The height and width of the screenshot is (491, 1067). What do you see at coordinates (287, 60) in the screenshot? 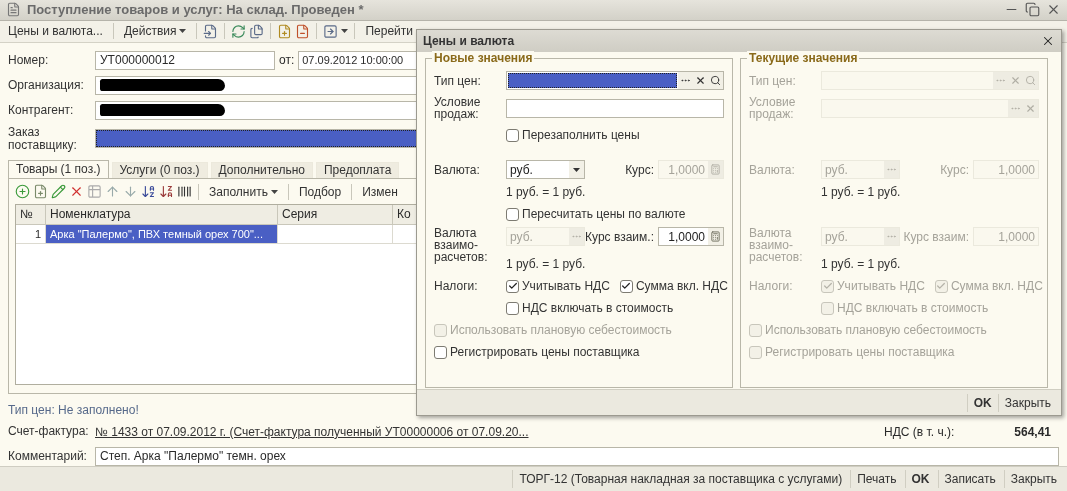
I see `field-label: от:` at bounding box center [287, 60].